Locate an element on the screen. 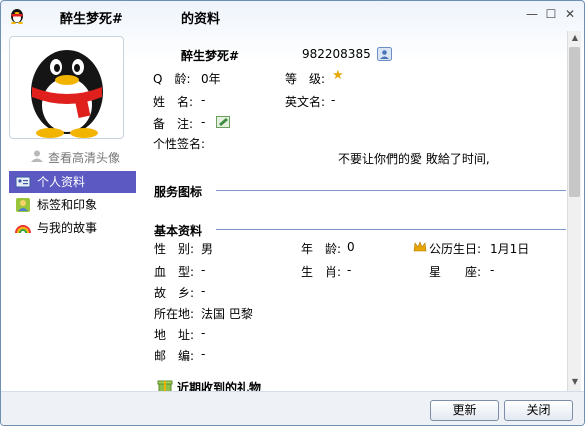  qq-age-label: Q 龄: is located at coordinates (172, 79).